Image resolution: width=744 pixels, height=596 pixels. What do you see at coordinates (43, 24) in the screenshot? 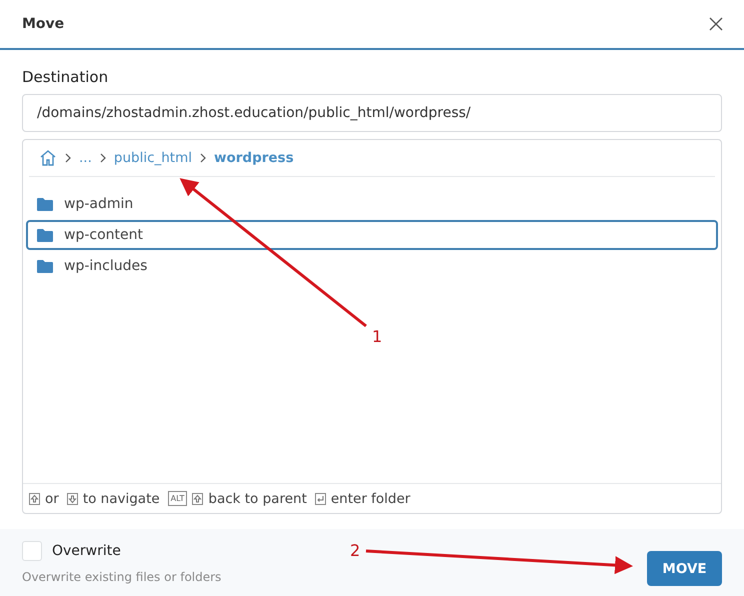
I see `dialog-title: Move` at bounding box center [43, 24].